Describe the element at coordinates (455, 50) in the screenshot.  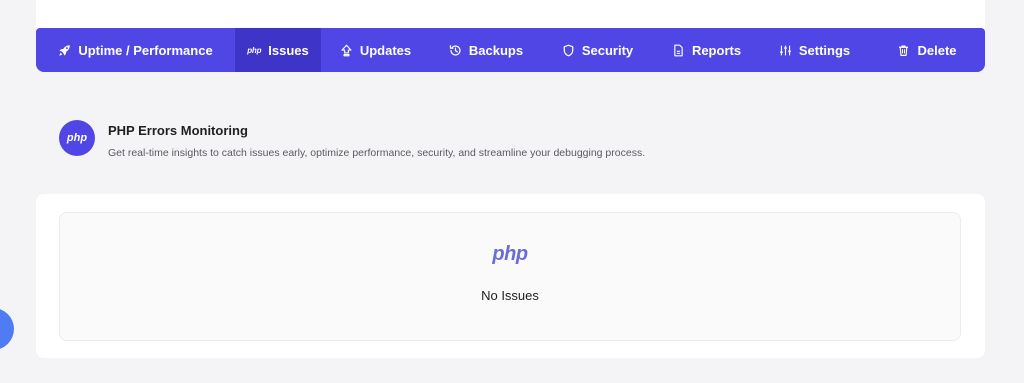
I see `history-icon` at that location.